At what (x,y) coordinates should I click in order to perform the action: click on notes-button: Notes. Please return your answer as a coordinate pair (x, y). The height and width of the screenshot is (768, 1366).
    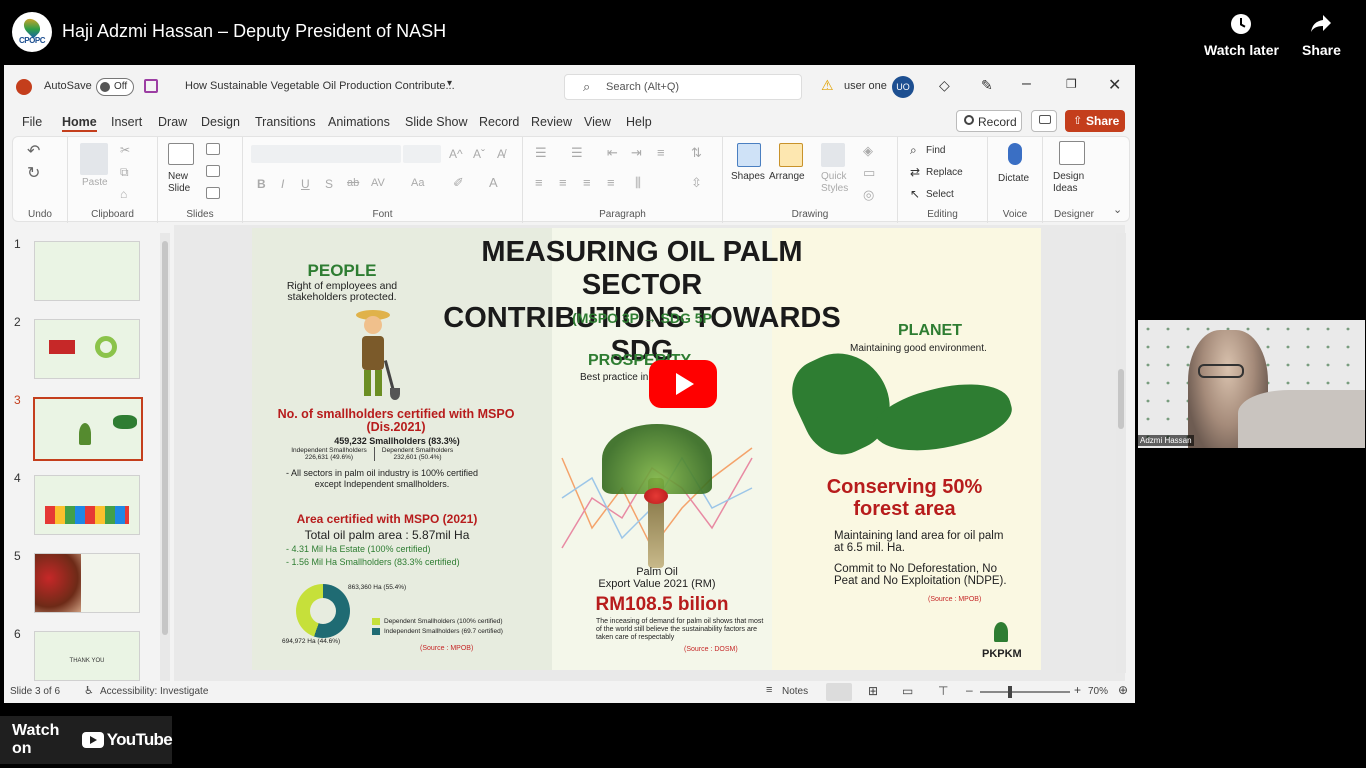
    Looking at the image, I should click on (795, 691).